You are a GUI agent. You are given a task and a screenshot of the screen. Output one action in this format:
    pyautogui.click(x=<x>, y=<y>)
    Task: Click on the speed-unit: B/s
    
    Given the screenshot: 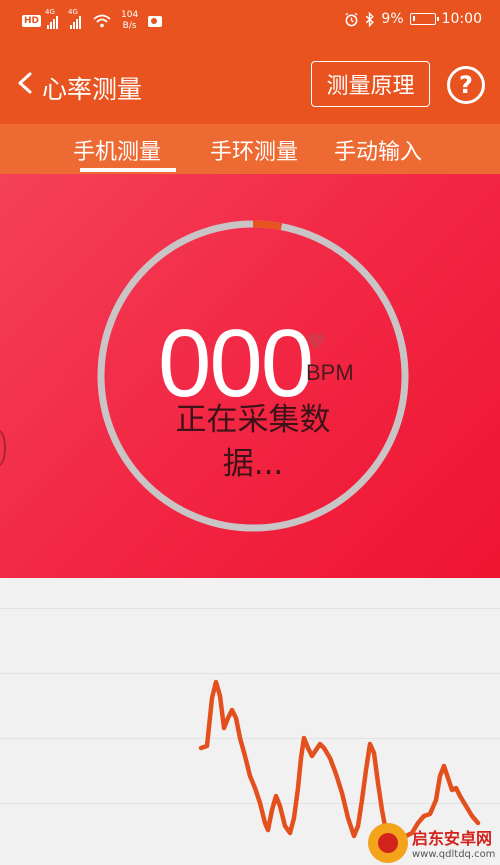 What is the action you would take?
    pyautogui.click(x=129, y=26)
    